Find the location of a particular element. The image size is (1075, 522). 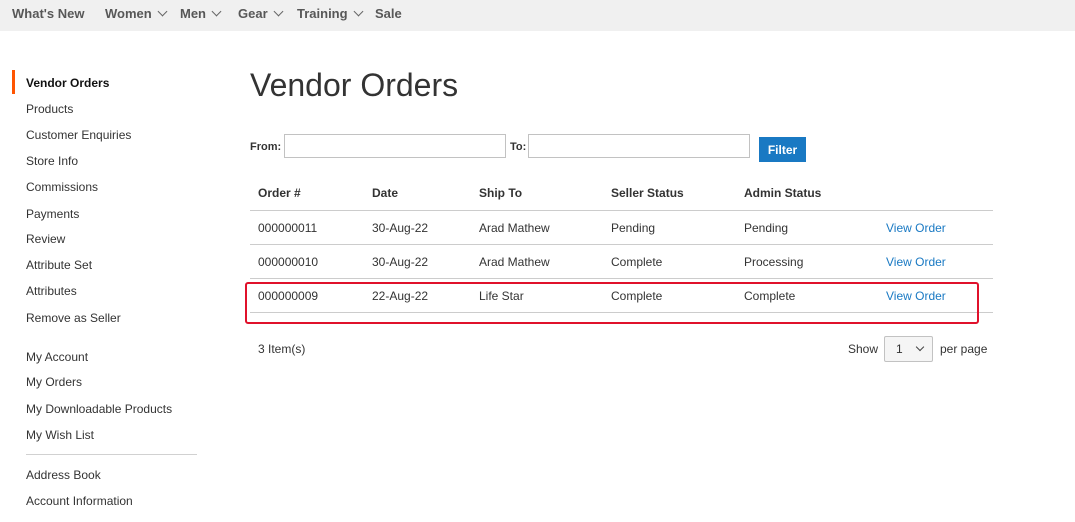

sidebar-item-my-account: My Account is located at coordinates (57, 357).